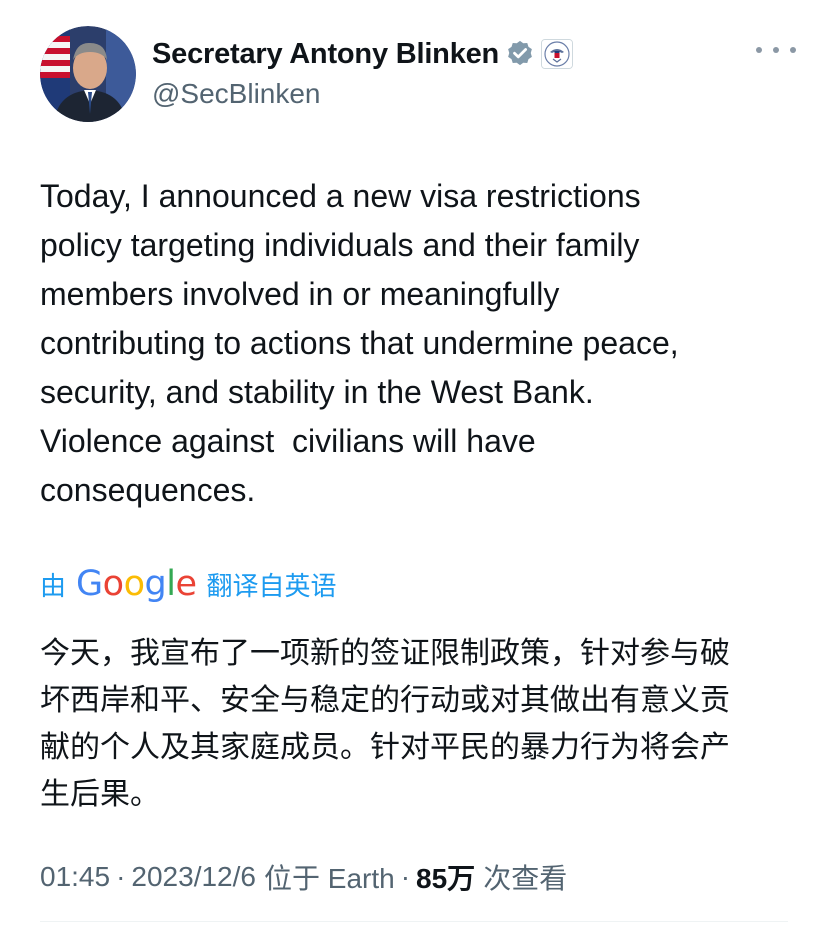  I want to click on tweet-text-line: Violence against civilians will have, so click(288, 441).